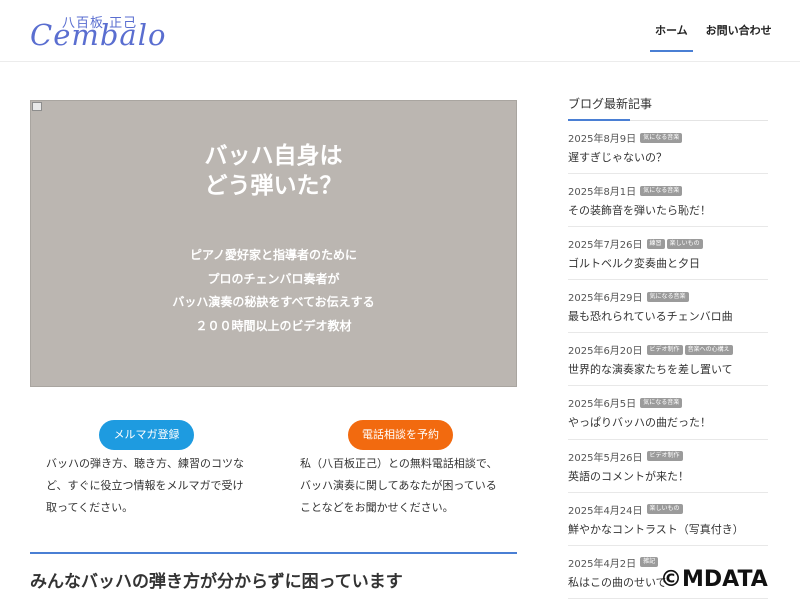 The height and width of the screenshot is (600, 800). I want to click on post-category-tag: 雑記, so click(649, 562).